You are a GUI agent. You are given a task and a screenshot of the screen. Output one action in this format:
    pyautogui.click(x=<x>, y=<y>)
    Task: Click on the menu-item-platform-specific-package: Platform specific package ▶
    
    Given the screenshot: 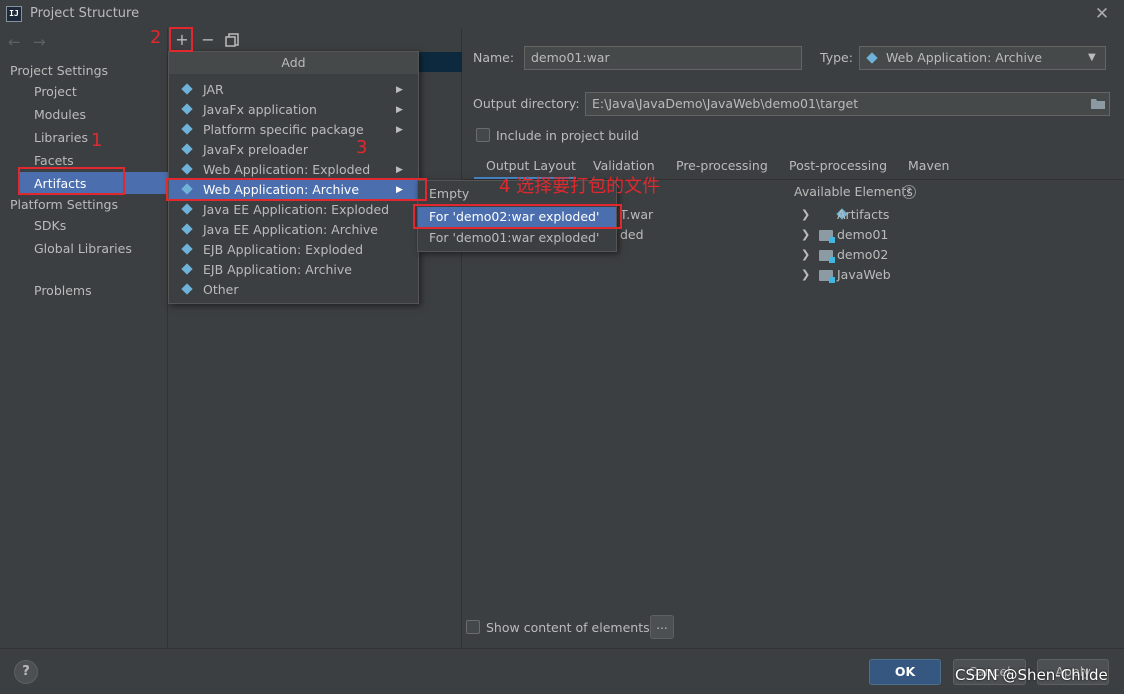 What is the action you would take?
    pyautogui.click(x=293, y=130)
    